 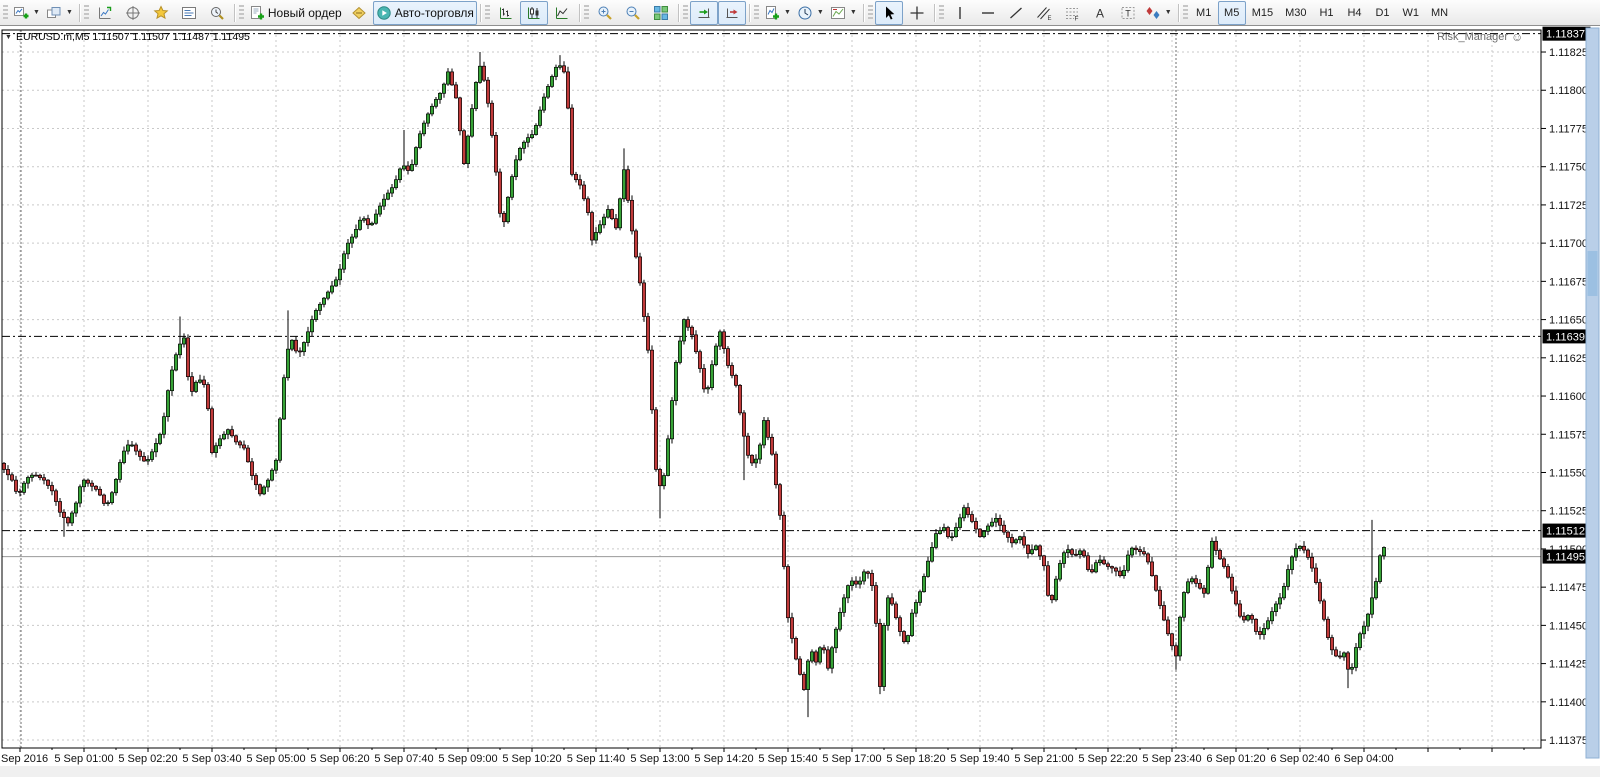 What do you see at coordinates (1592, 273) in the screenshot?
I see `scrollbar-thumb` at bounding box center [1592, 273].